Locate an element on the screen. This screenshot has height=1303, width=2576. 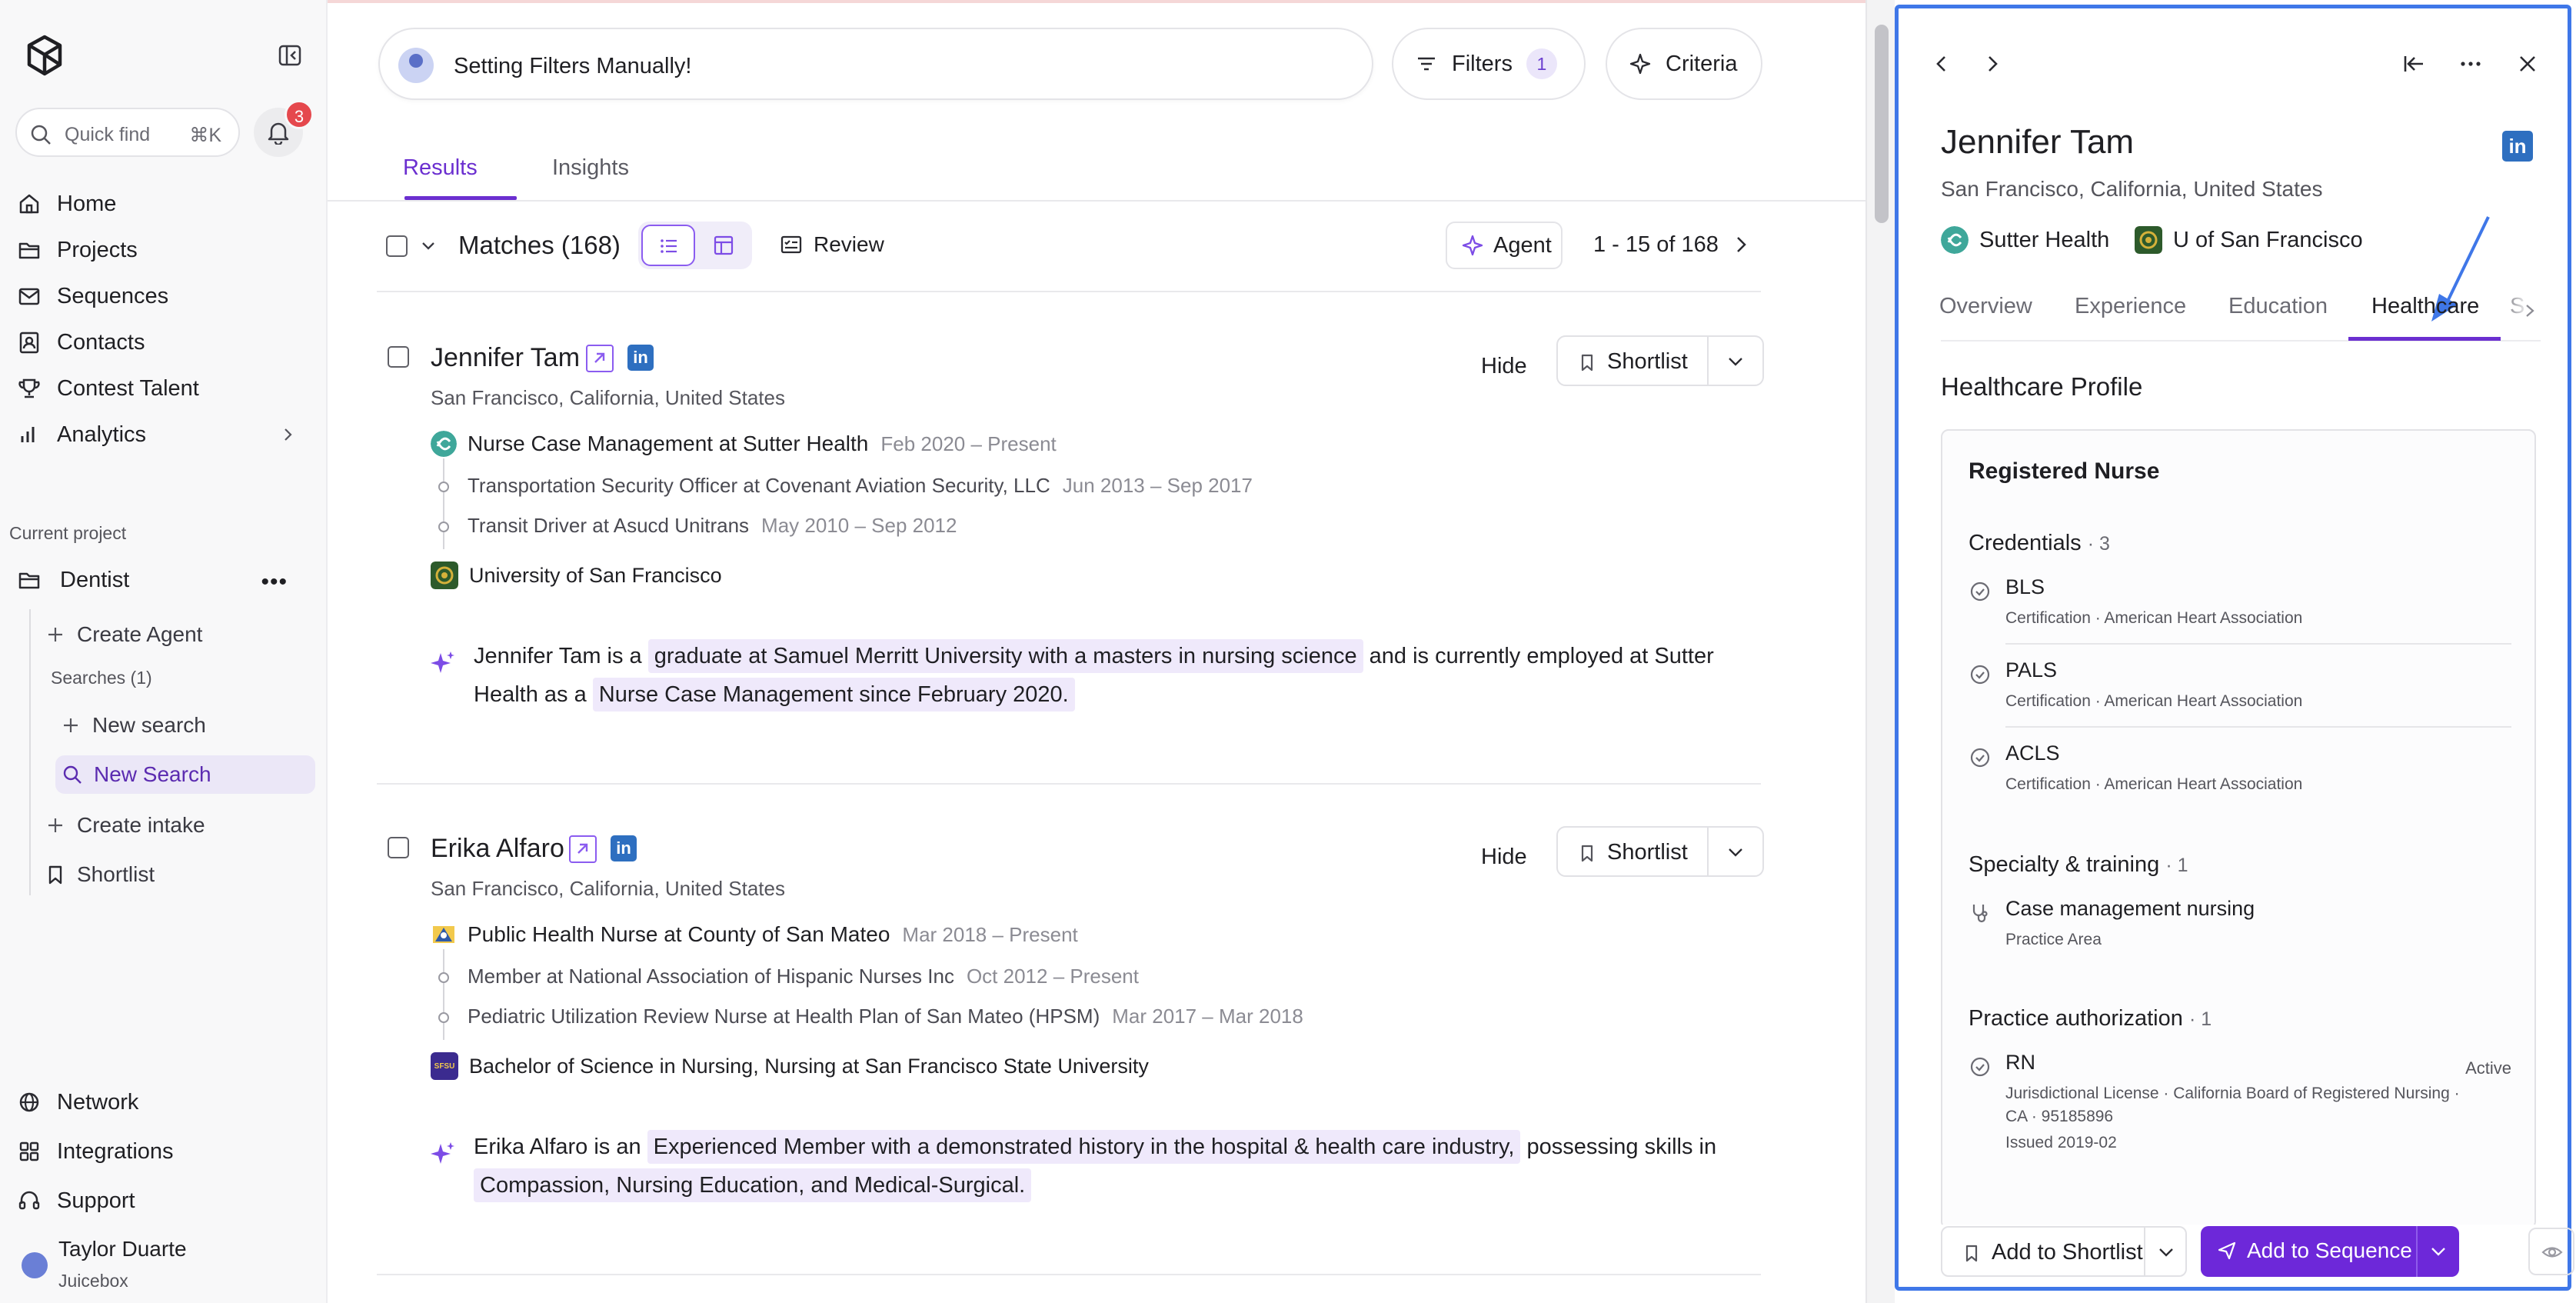
nav-network: Network is located at coordinates (163, 1102).